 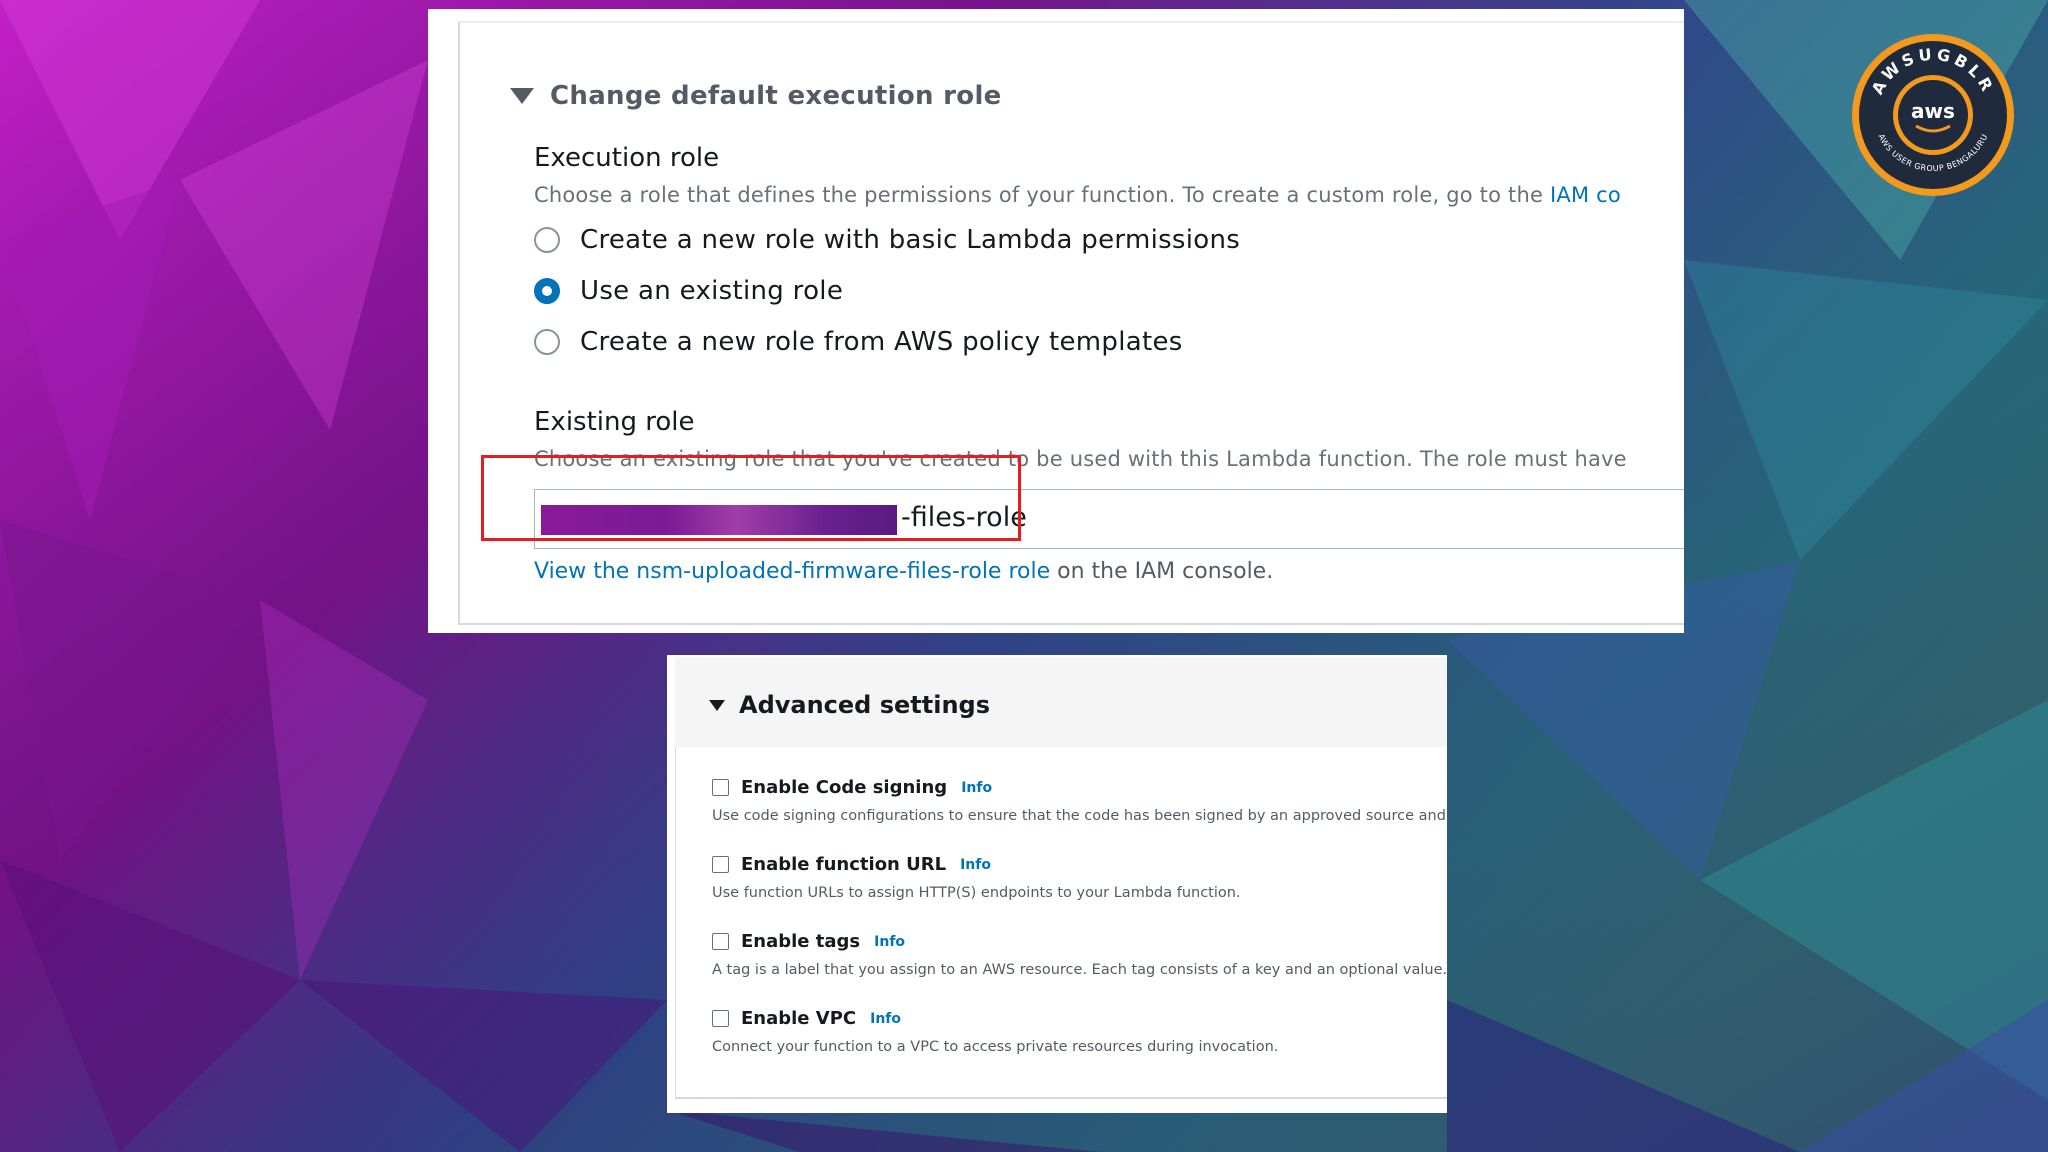 I want to click on vpc-checkbox, so click(x=720, y=1018).